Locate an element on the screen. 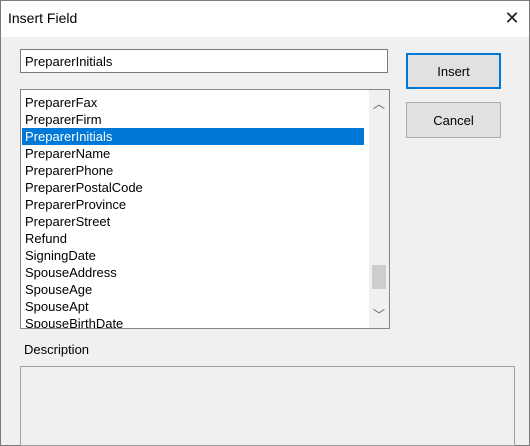 This screenshot has width=530, height=446. list-item: PreparerPhone is located at coordinates (193, 170).